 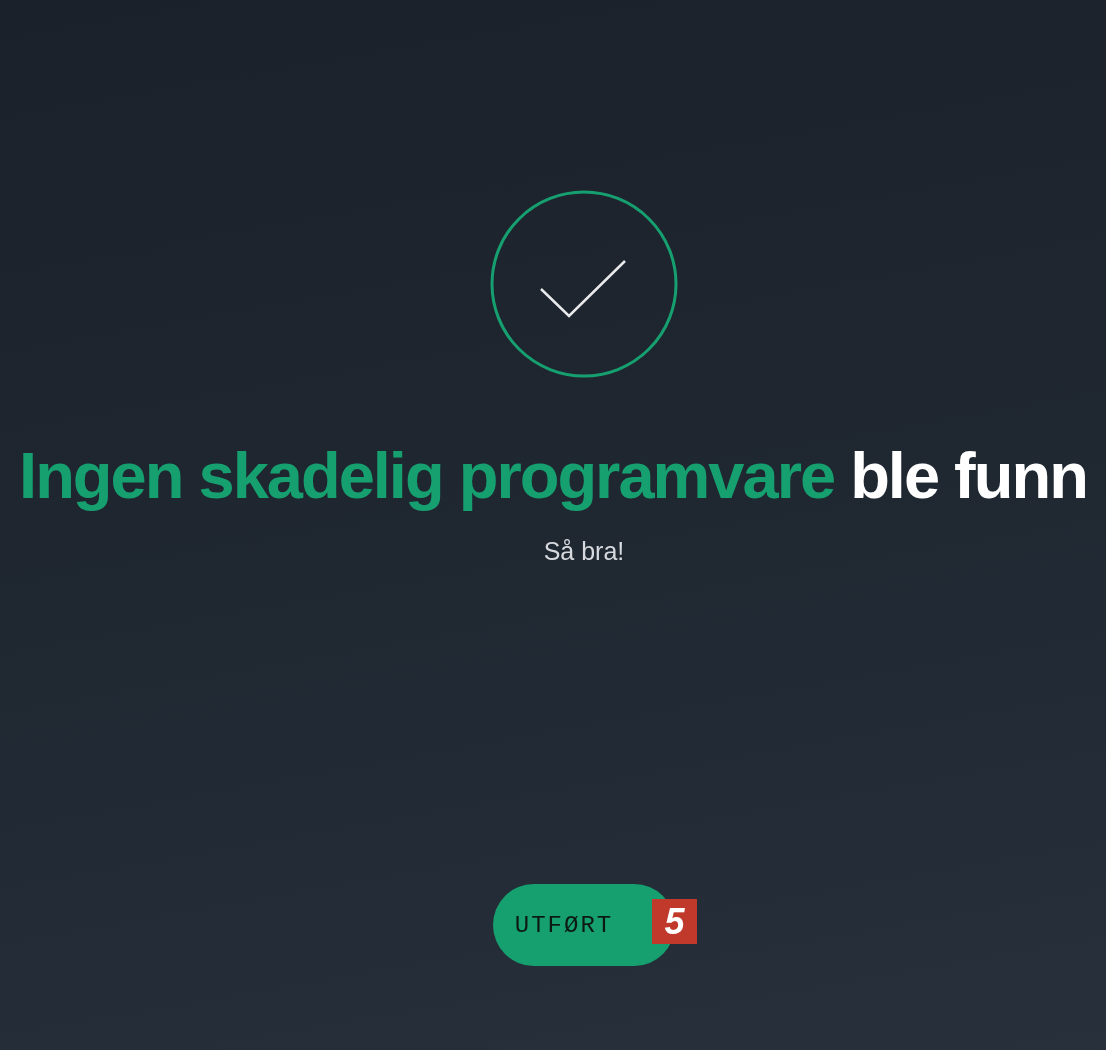 What do you see at coordinates (553, 476) in the screenshot?
I see `result-heading: Ingen skadelig programvare ble funn` at bounding box center [553, 476].